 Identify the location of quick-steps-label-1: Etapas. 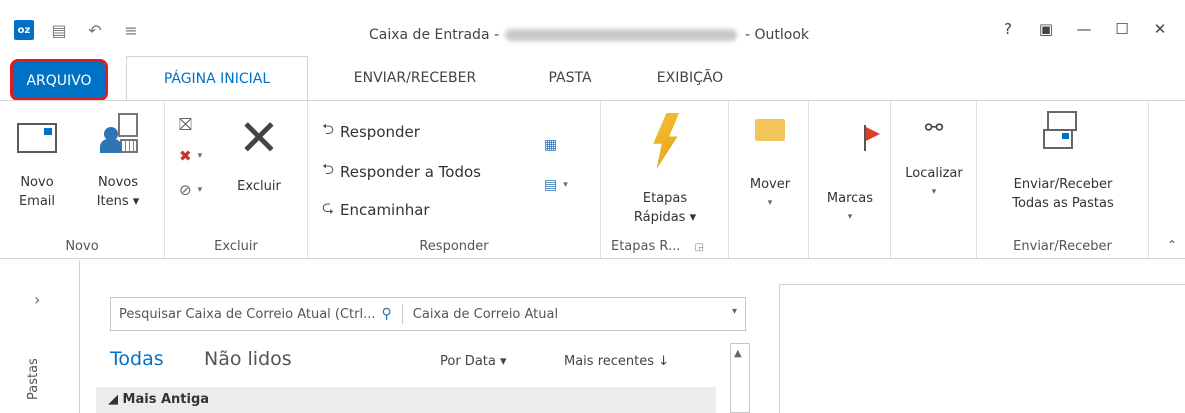
(665, 198).